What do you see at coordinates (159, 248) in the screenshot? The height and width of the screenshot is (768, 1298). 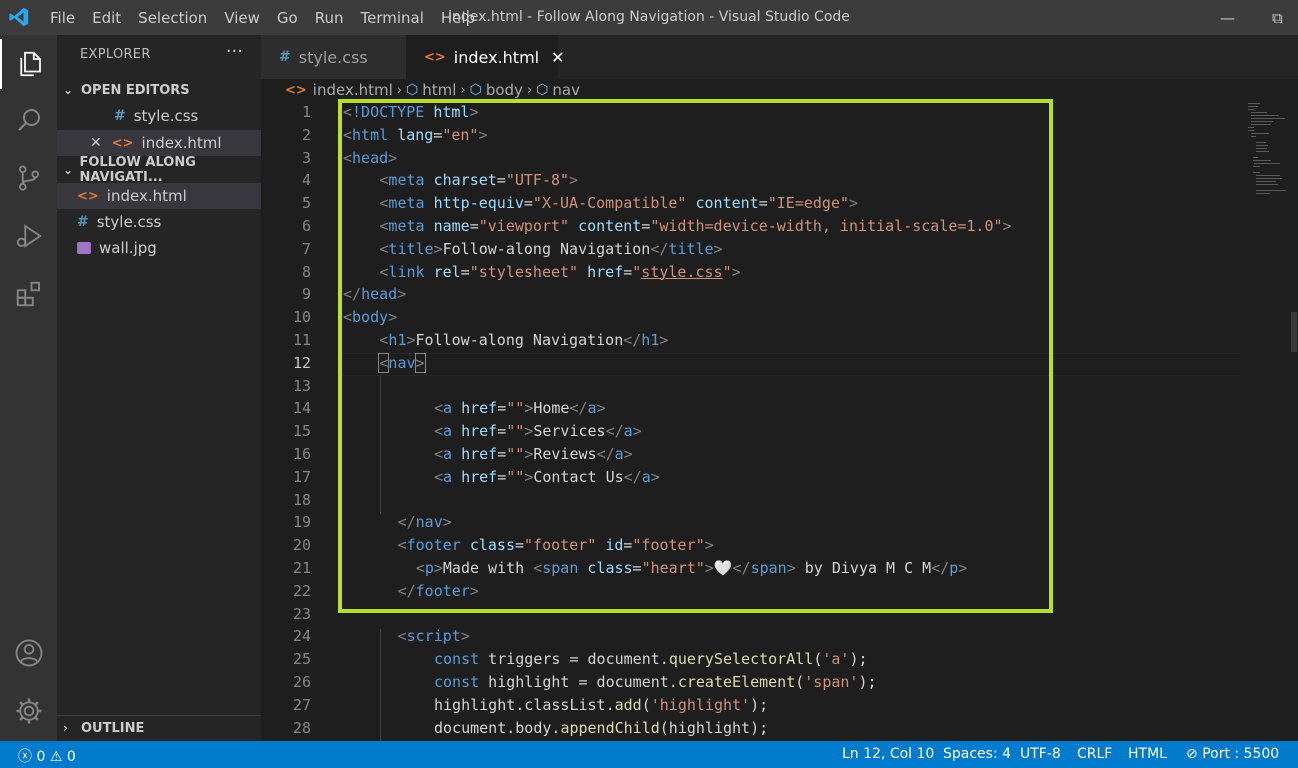 I see `file-wall-jpg: wall.jpg` at bounding box center [159, 248].